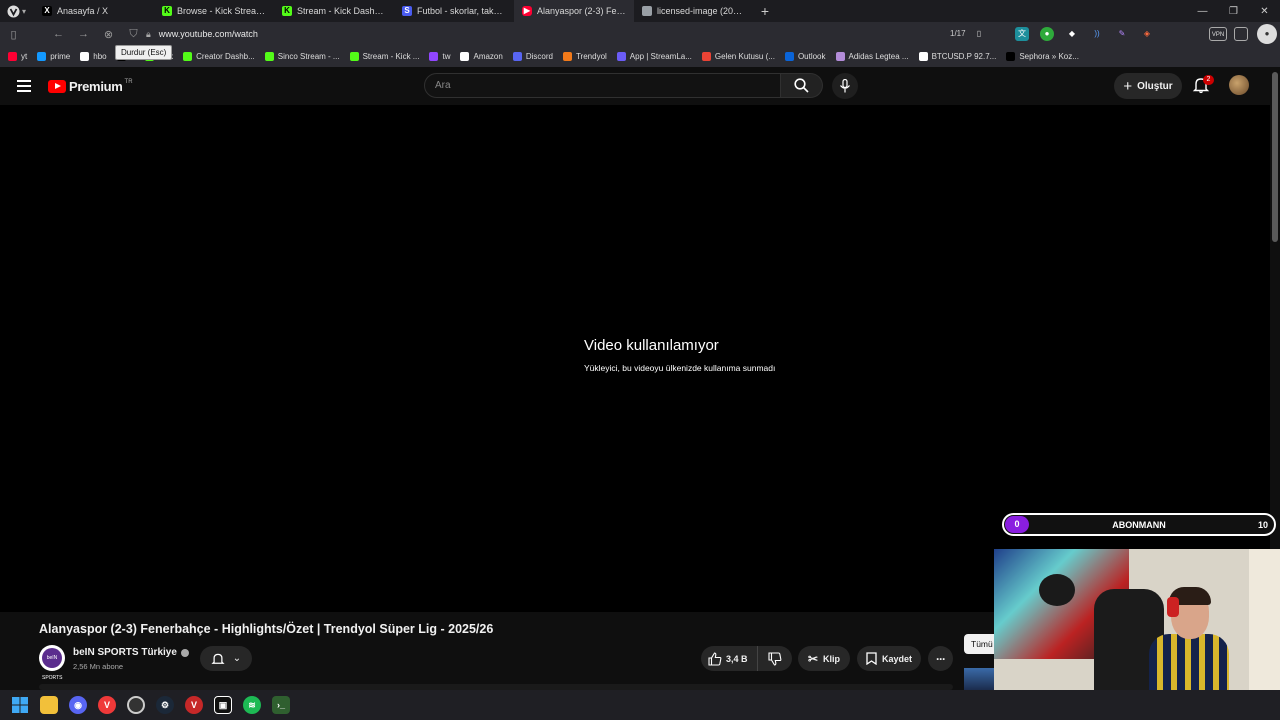  I want to click on tooltip: Durdur (Esc), so click(144, 52).